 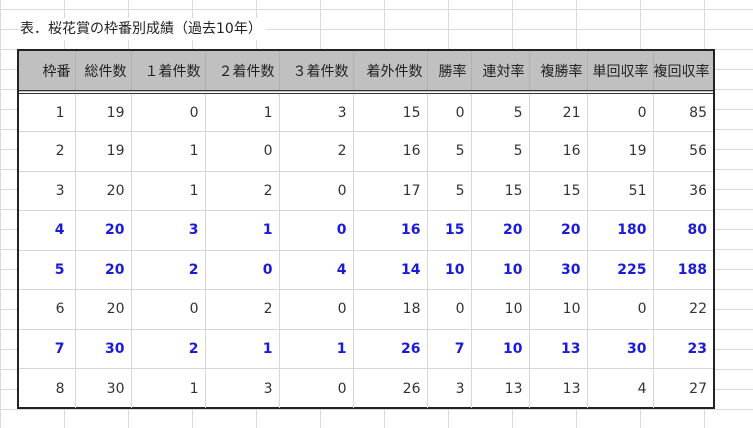 What do you see at coordinates (620, 270) in the screenshot?
I see `cell-win-return: 225` at bounding box center [620, 270].